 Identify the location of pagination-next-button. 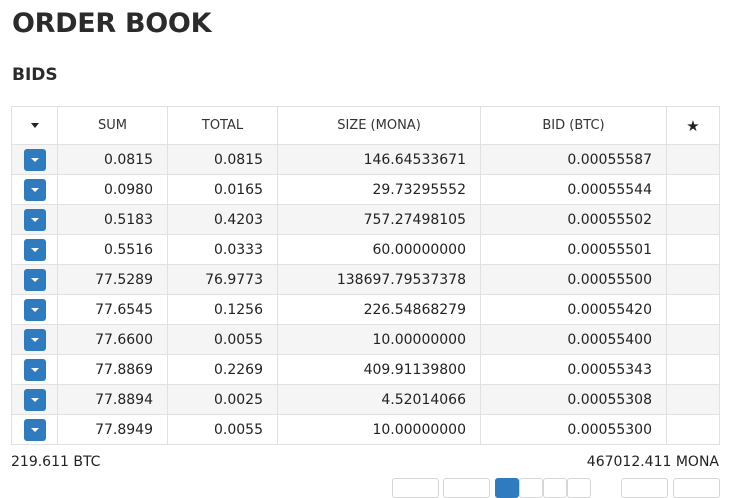
(644, 488).